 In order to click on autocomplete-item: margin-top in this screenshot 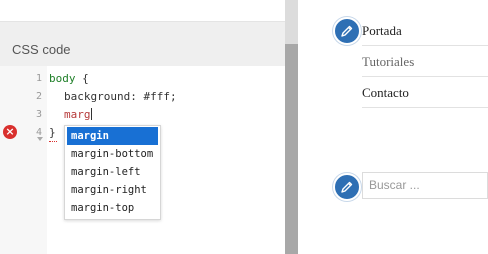, I will do `click(112, 208)`.